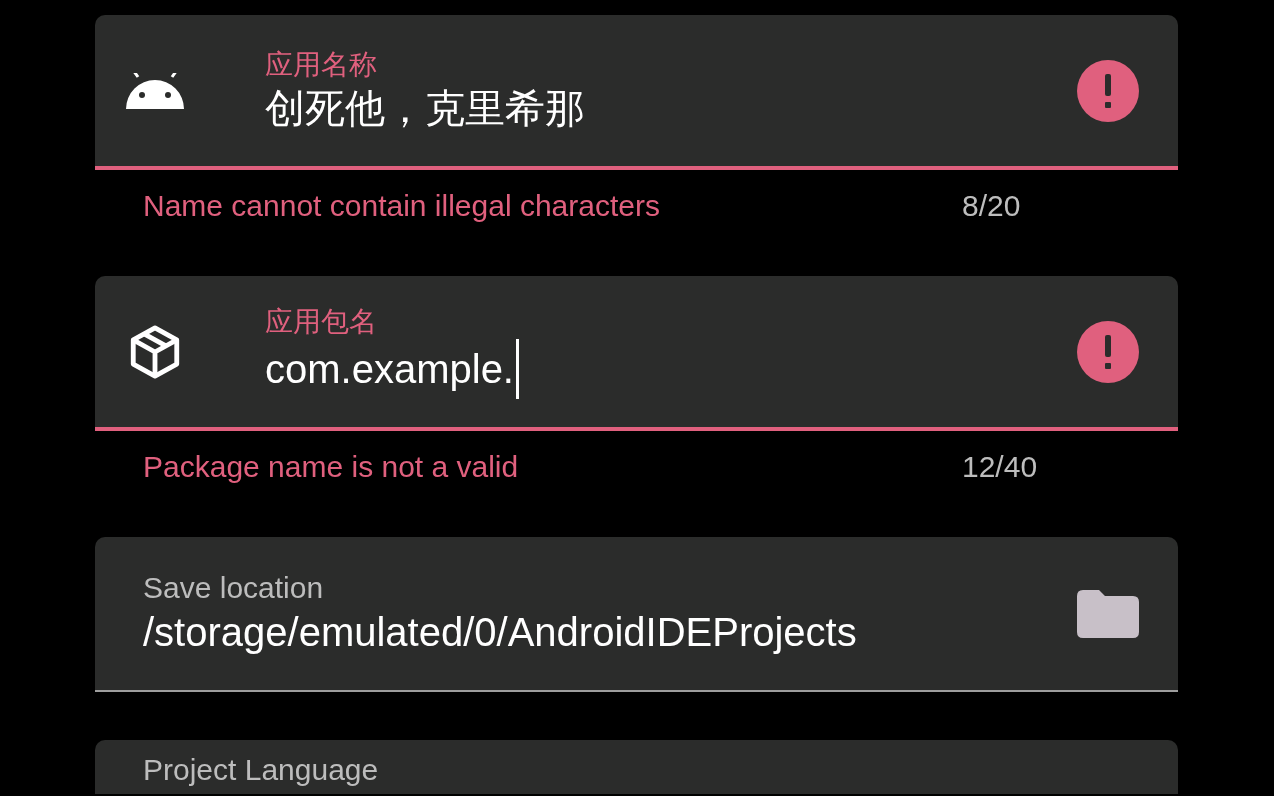 The width and height of the screenshot is (1274, 796). What do you see at coordinates (636, 767) in the screenshot?
I see `dropdown-field: Project Language` at bounding box center [636, 767].